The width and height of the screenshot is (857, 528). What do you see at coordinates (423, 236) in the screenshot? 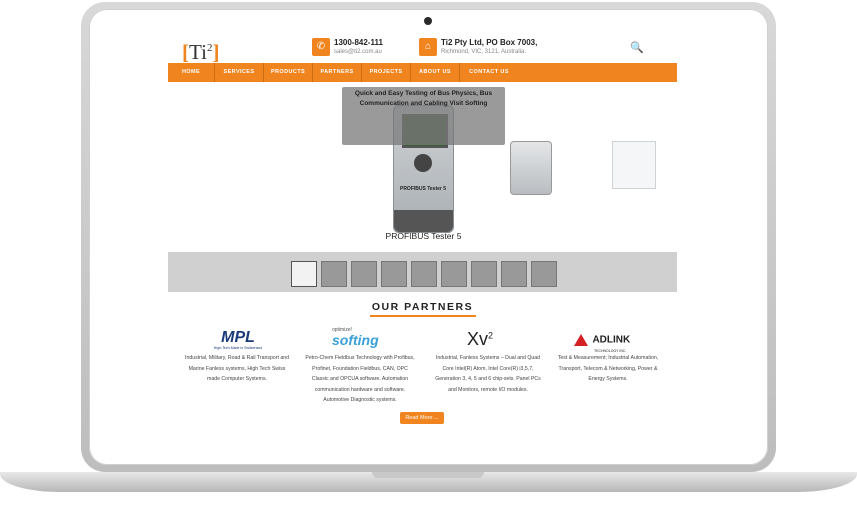
I see `product-caption: PROFIBUS Tester 5` at bounding box center [423, 236].